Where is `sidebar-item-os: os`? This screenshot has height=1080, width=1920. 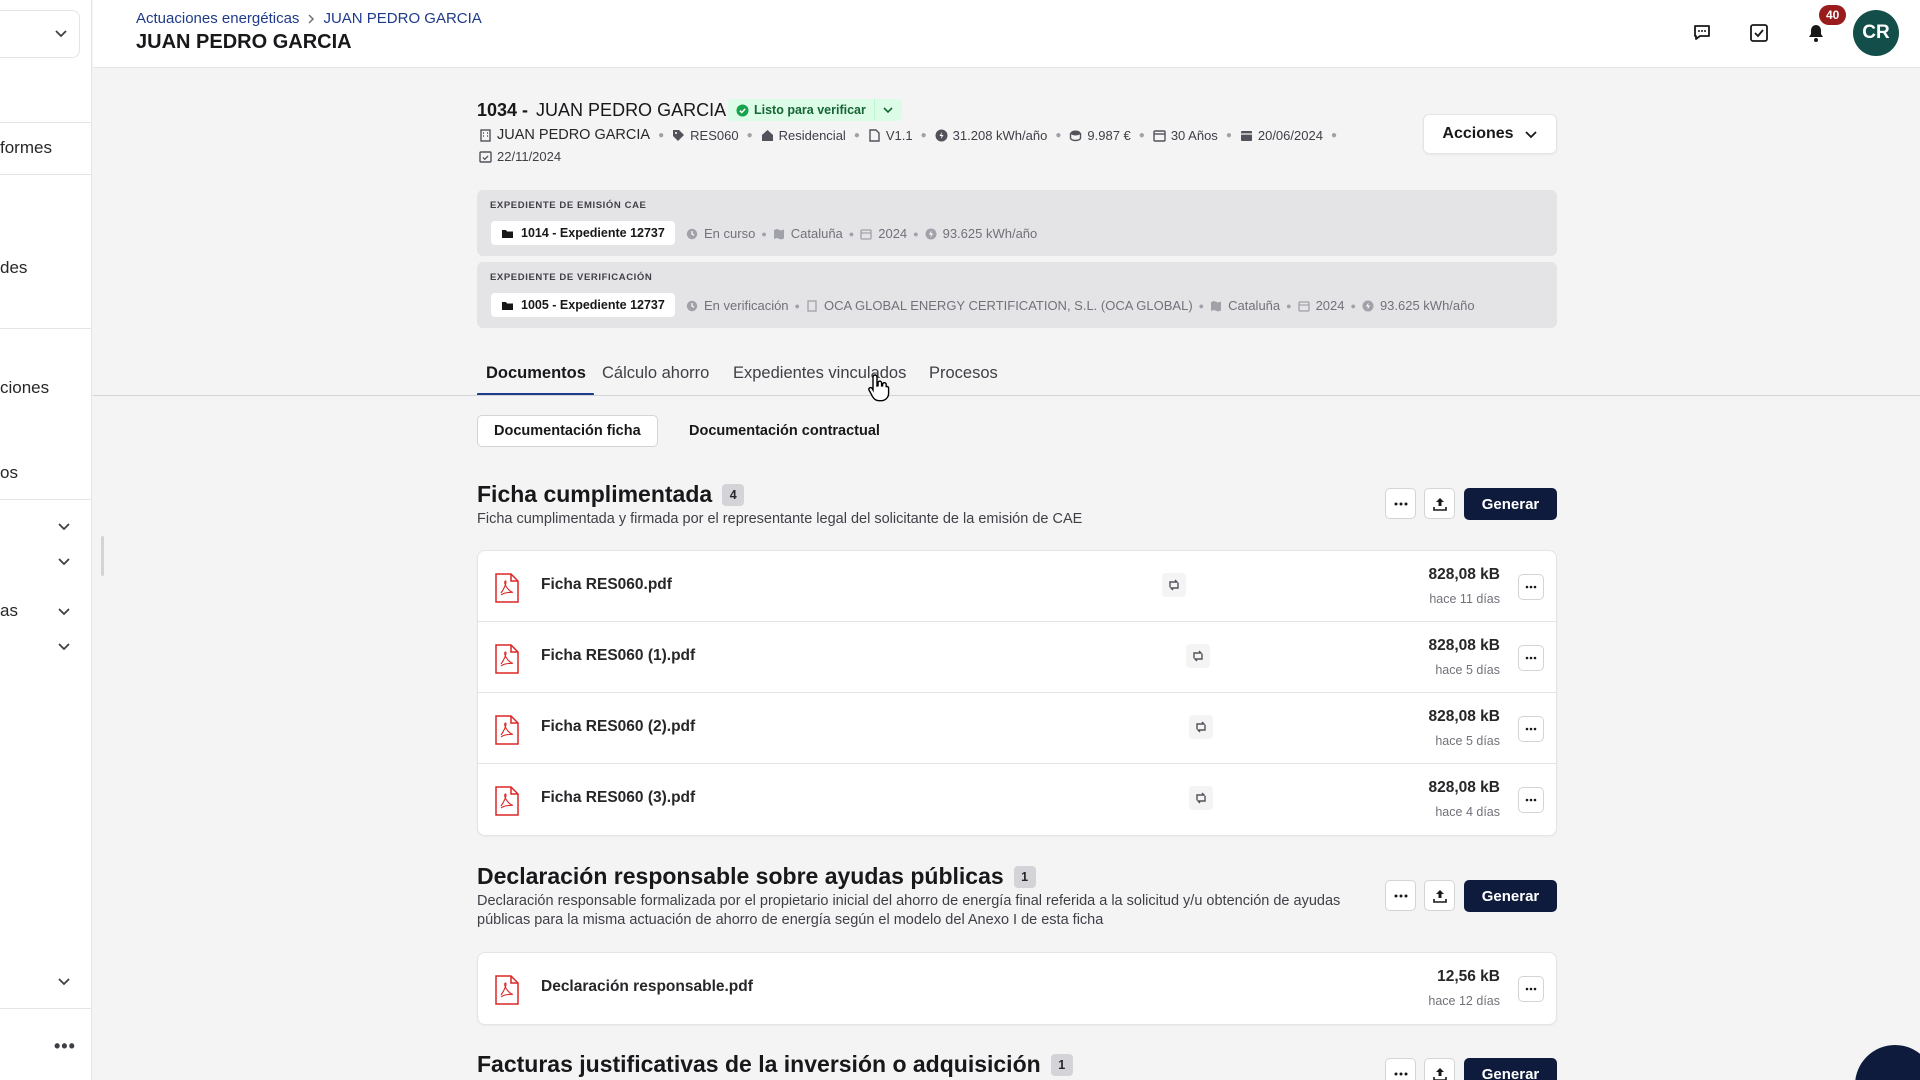
sidebar-item-os: os is located at coordinates (9, 473).